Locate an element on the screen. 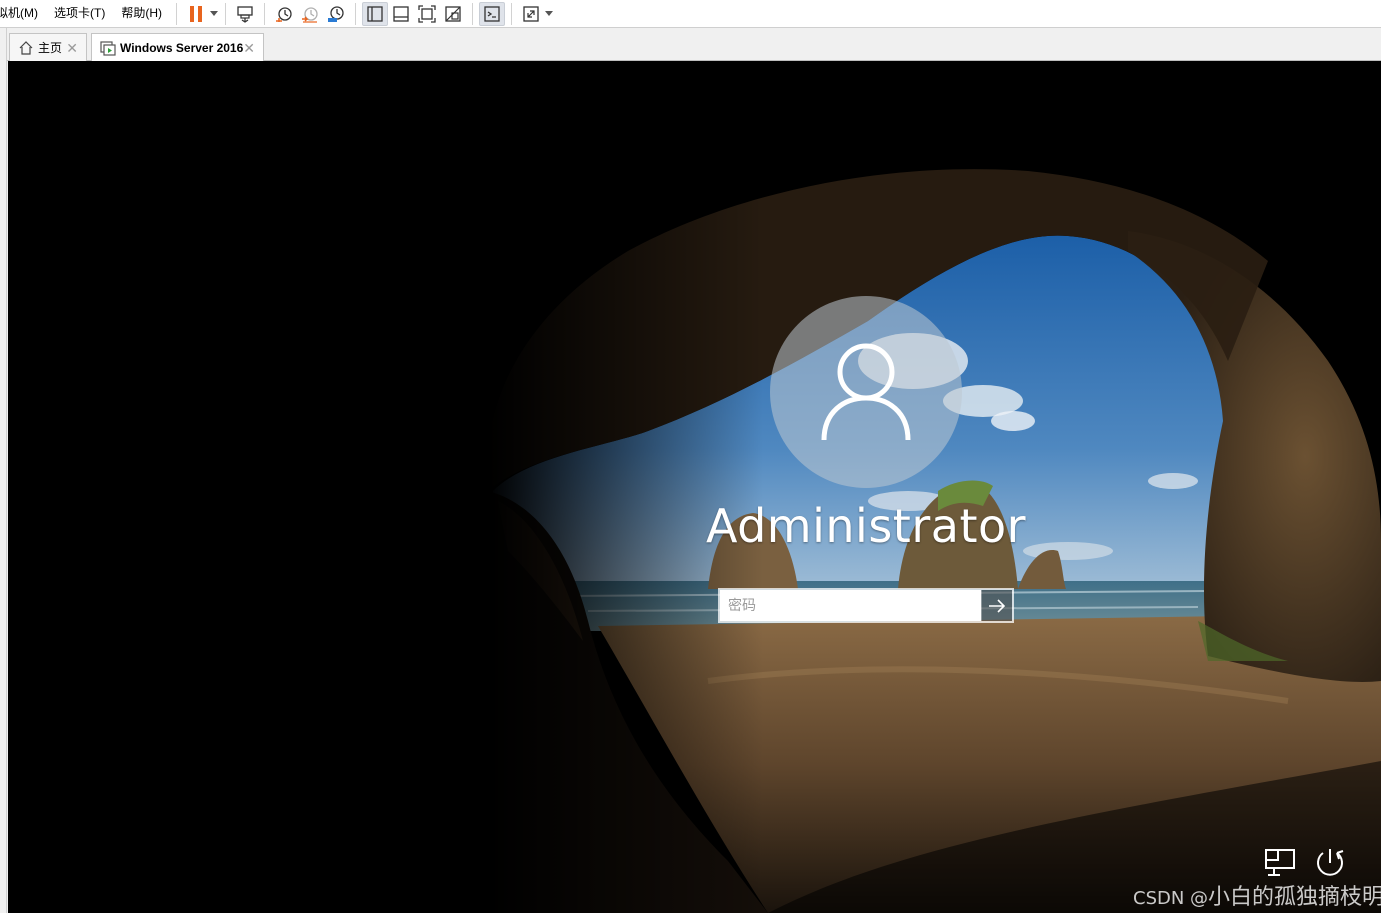  watermark-author: 小白的孤独摘枝明 is located at coordinates (1294, 897).